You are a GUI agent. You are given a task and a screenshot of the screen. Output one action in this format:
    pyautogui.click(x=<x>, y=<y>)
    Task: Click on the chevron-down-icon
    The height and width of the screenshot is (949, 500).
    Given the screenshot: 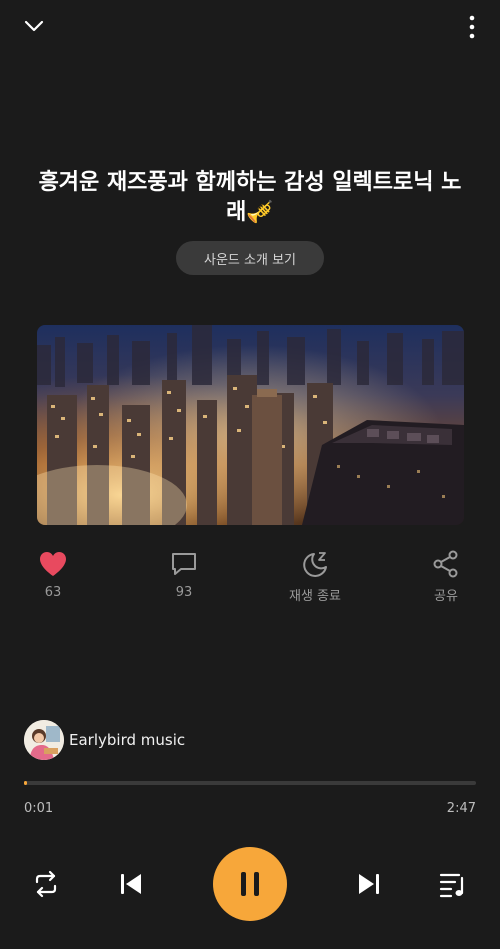 What is the action you would take?
    pyautogui.click(x=34, y=26)
    